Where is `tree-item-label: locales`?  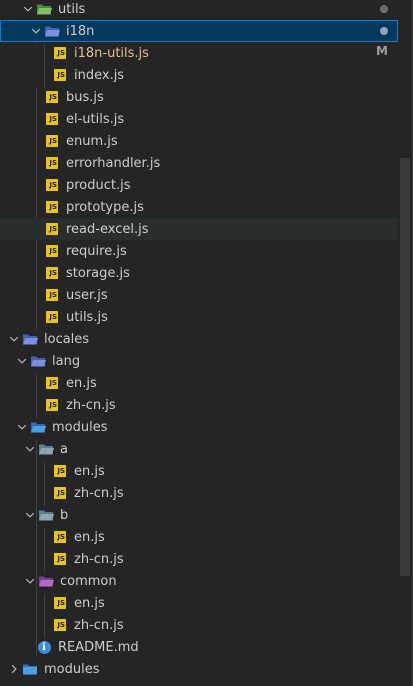
tree-item-label: locales is located at coordinates (67, 339).